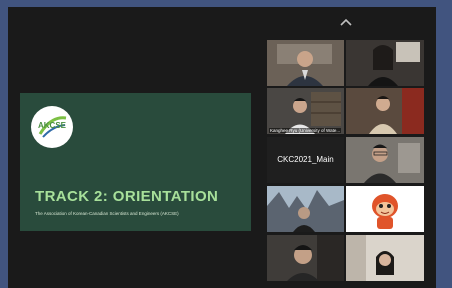 Image resolution: width=452 pixels, height=288 pixels. What do you see at coordinates (127, 196) in the screenshot?
I see `slide-title: TRACK 2: ORIENTATION` at bounding box center [127, 196].